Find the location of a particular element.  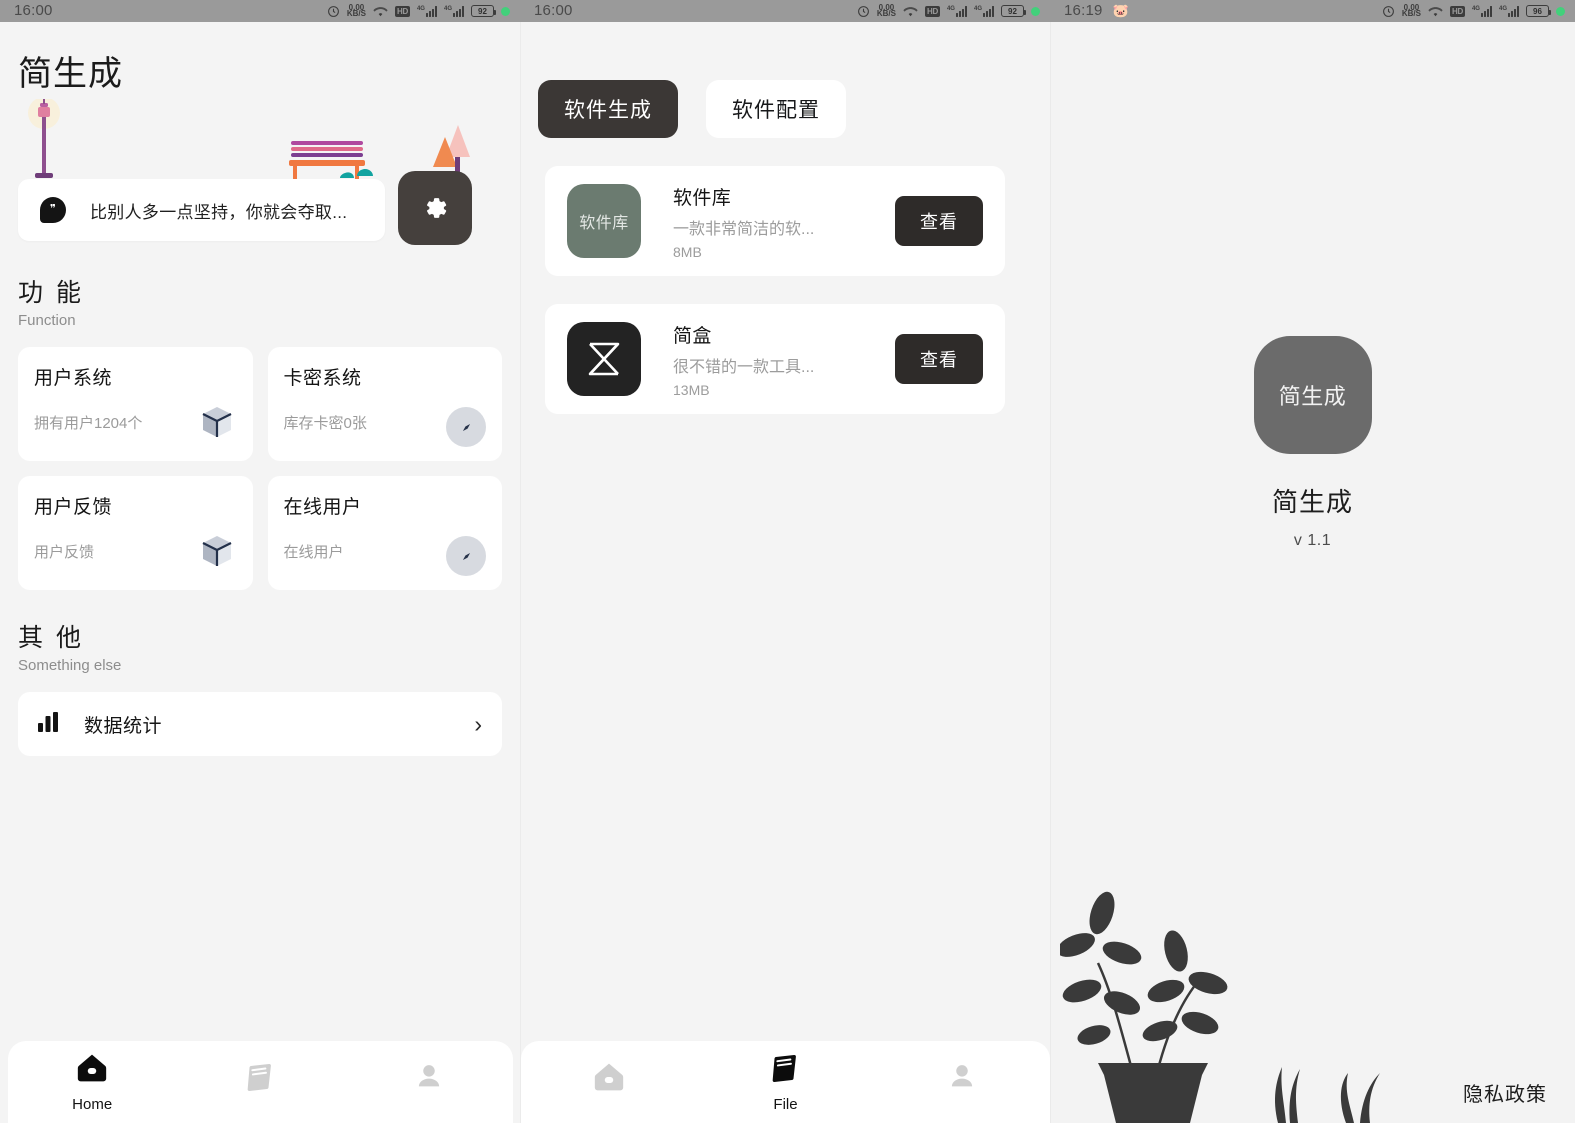

settings-button is located at coordinates (435, 208).